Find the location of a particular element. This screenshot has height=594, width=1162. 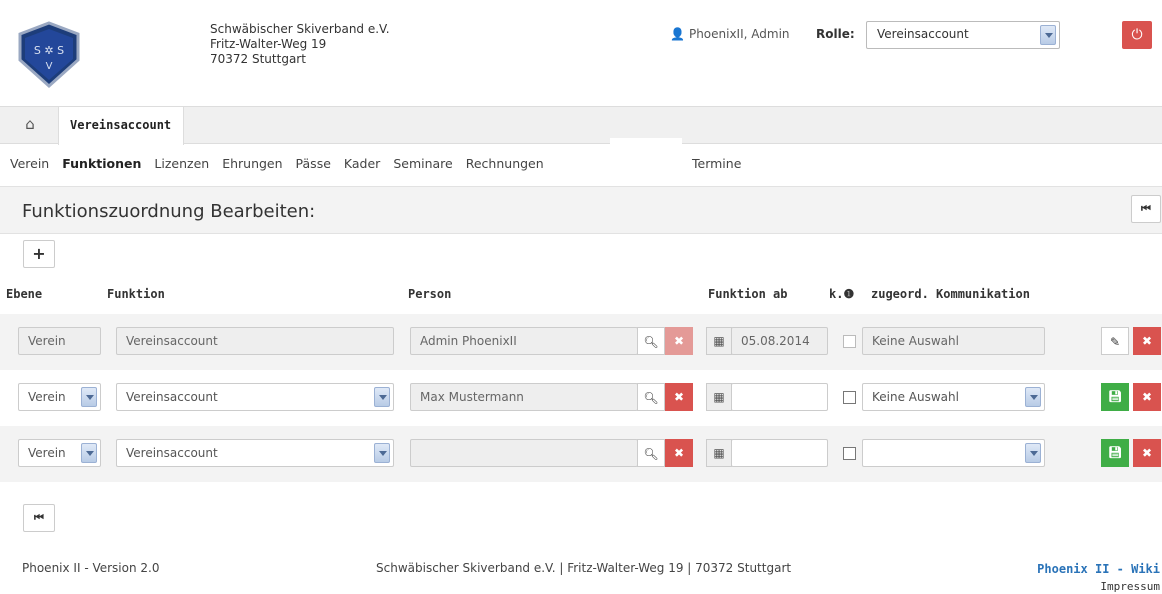

logo-icon: S ✲ S V is located at coordinates (49, 55).